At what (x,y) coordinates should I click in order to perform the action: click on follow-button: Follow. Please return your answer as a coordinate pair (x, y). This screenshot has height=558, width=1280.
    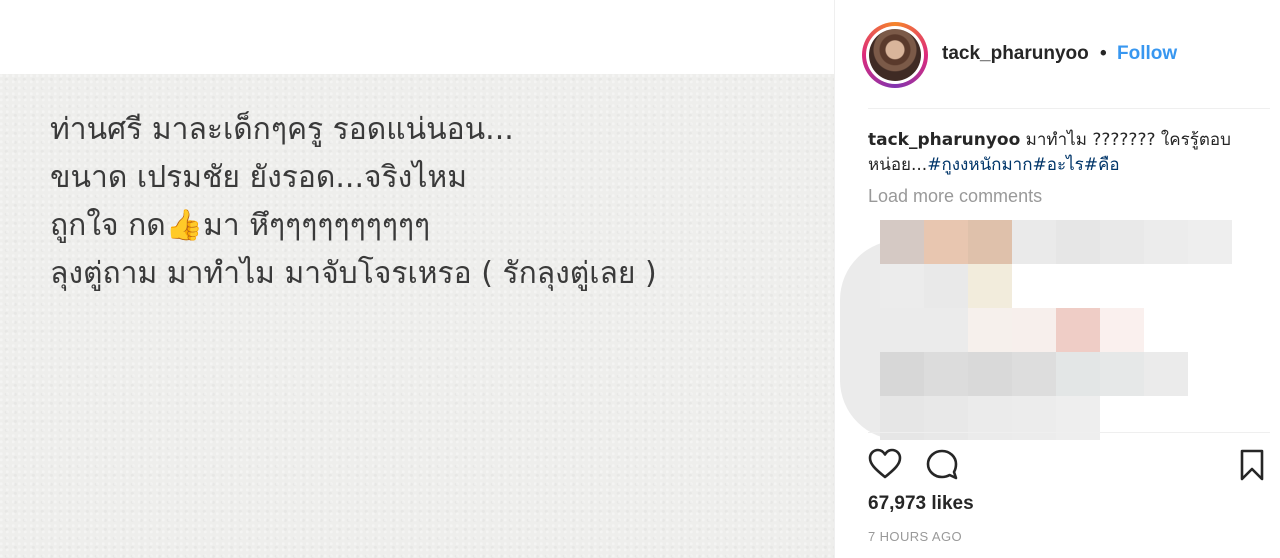
    Looking at the image, I should click on (1147, 54).